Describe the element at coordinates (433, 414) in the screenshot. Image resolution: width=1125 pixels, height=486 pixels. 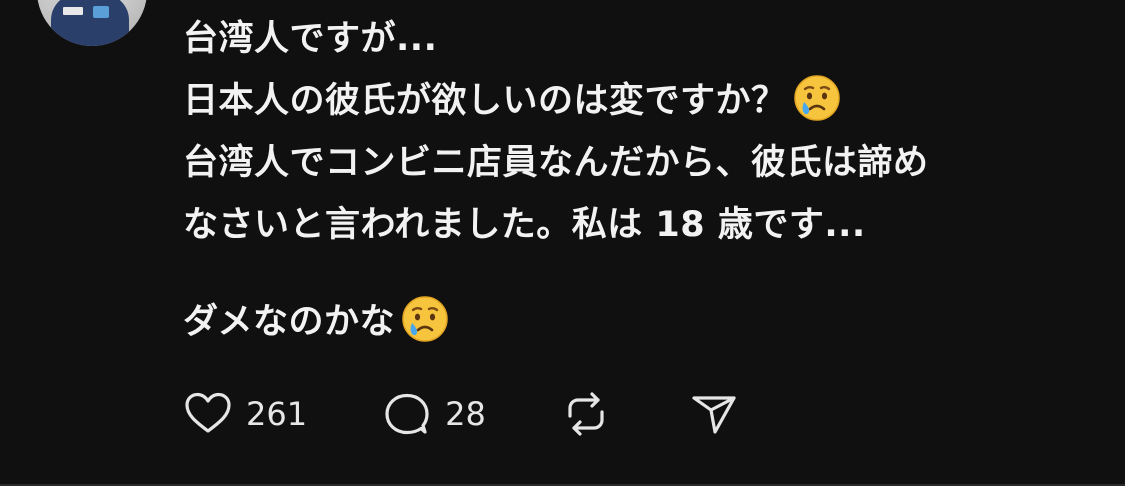
I see `reply-button: 28` at that location.